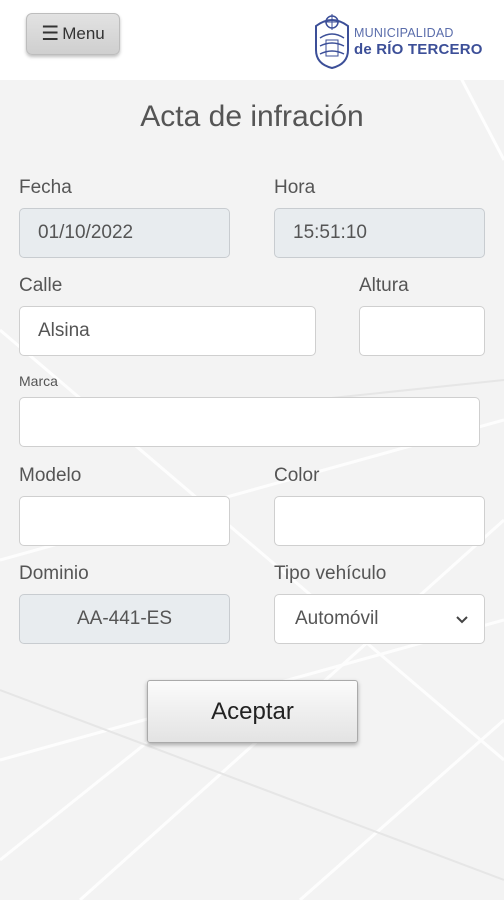 This screenshot has width=504, height=900. What do you see at coordinates (50, 475) in the screenshot?
I see `modelo-label: Modelo` at bounding box center [50, 475].